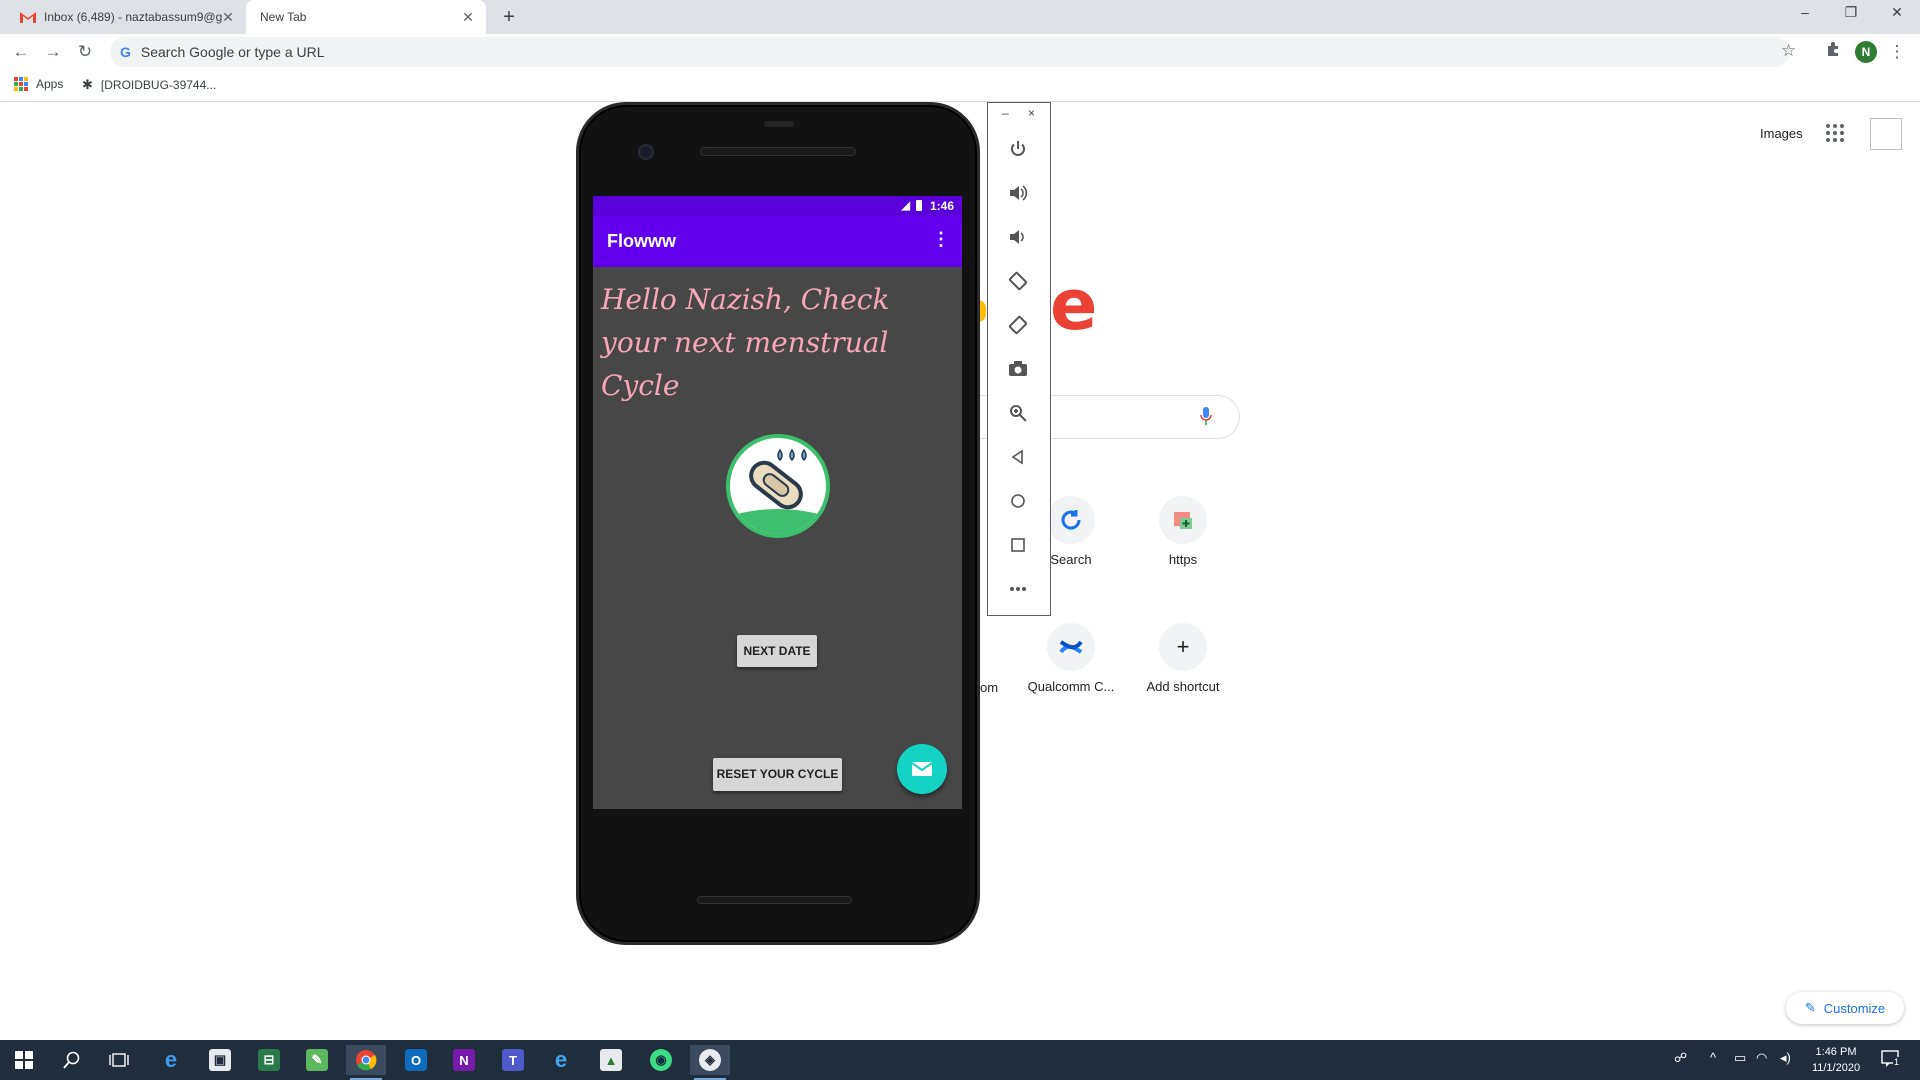 Image resolution: width=1920 pixels, height=1080 pixels. What do you see at coordinates (1810, 1007) in the screenshot?
I see `pencil-icon: ✎` at bounding box center [1810, 1007].